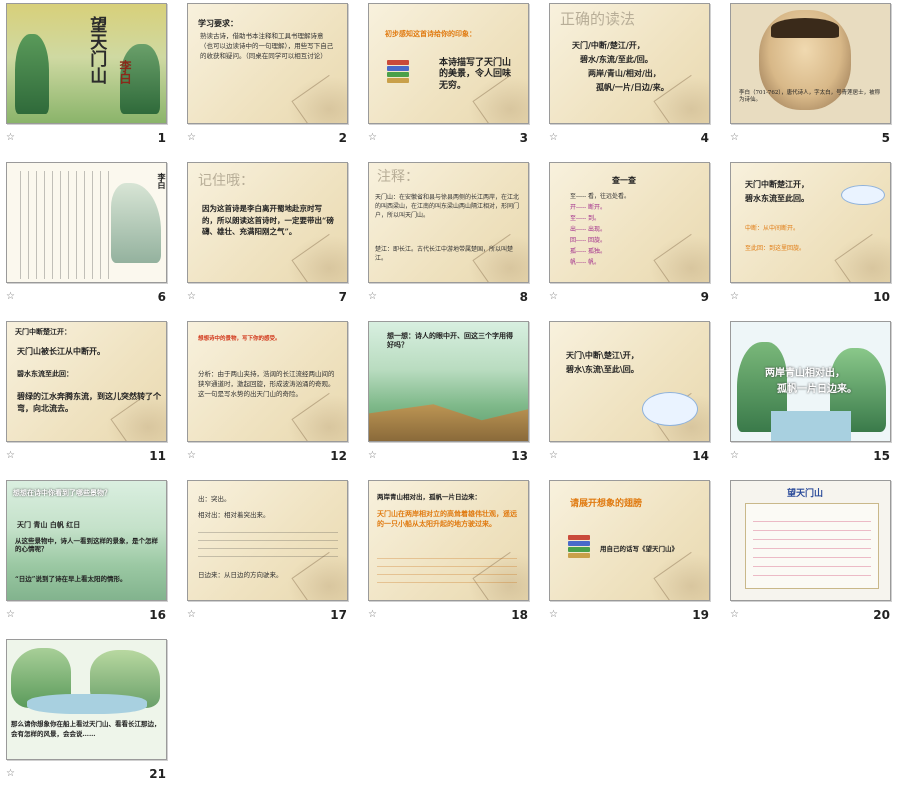  I want to click on slide-cell-3: 初步感知这首诗给你的印象： 本诗描写了天门山的美景，令人回味无穷。 ☆ 3, so click(452, 79).